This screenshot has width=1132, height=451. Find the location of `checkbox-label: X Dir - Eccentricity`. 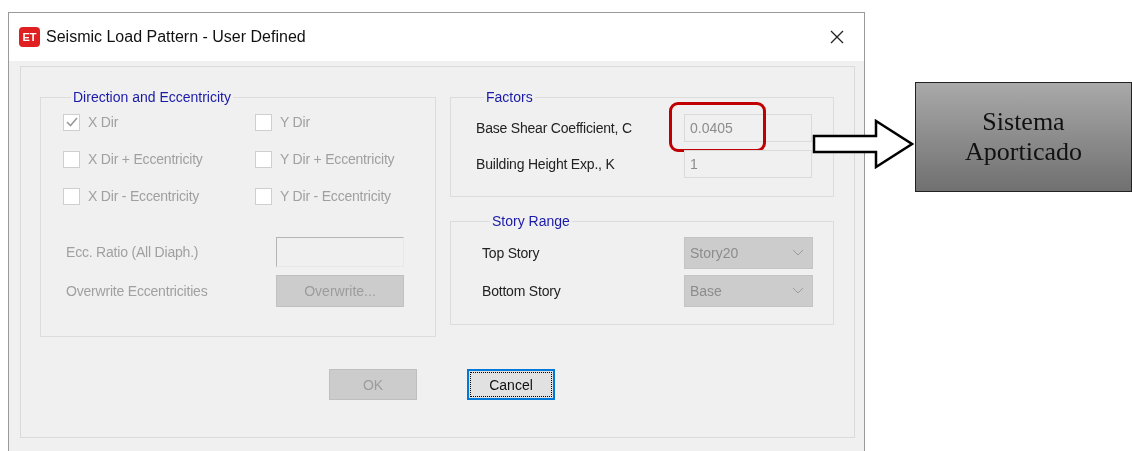

checkbox-label: X Dir - Eccentricity is located at coordinates (144, 196).